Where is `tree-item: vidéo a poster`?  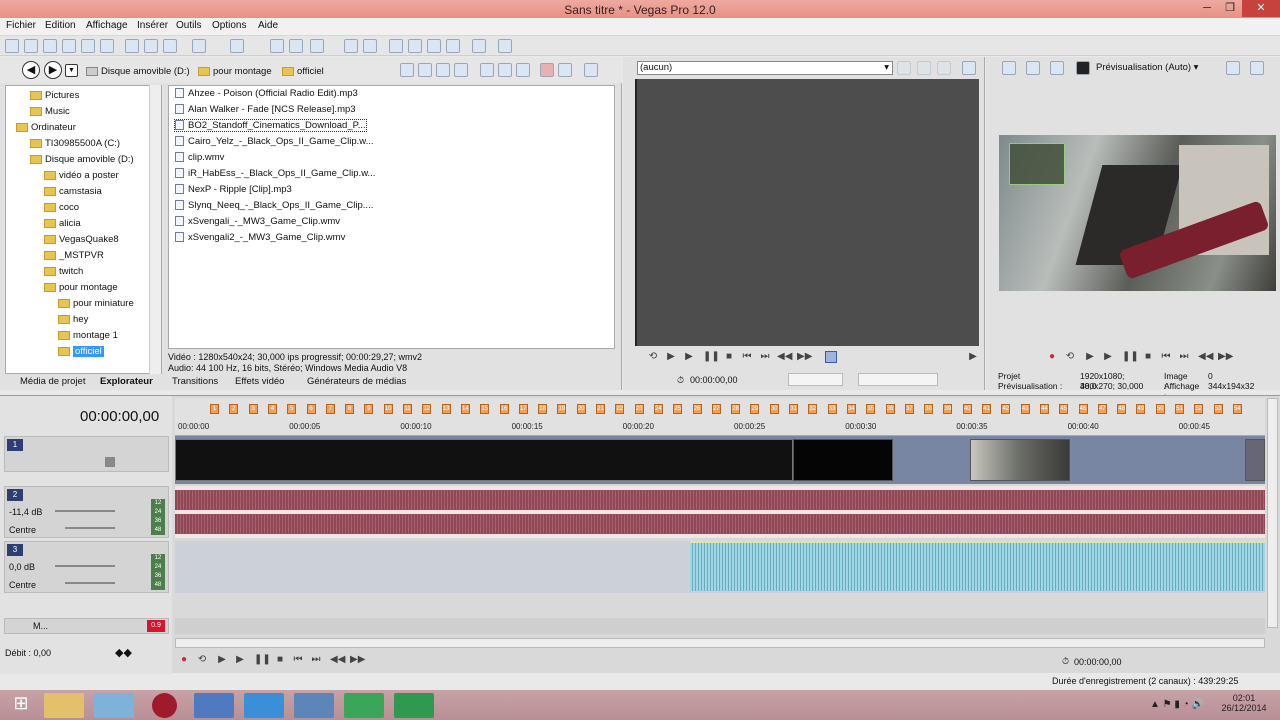
tree-item: vidéo a poster is located at coordinates (81, 175).